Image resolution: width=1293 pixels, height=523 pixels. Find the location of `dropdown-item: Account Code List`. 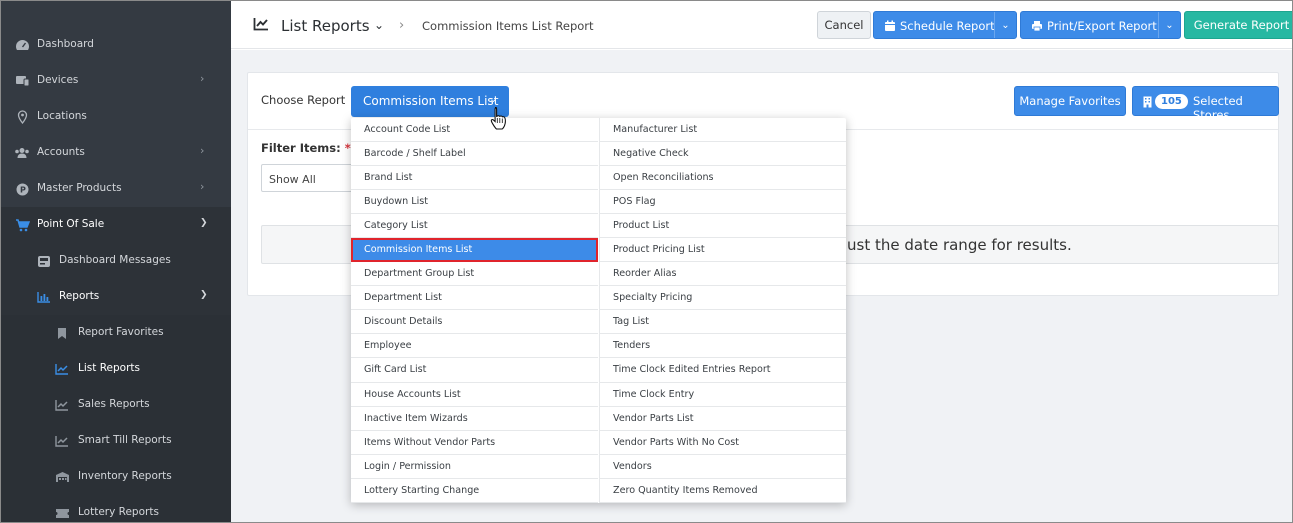

dropdown-item: Account Code List is located at coordinates (474, 130).